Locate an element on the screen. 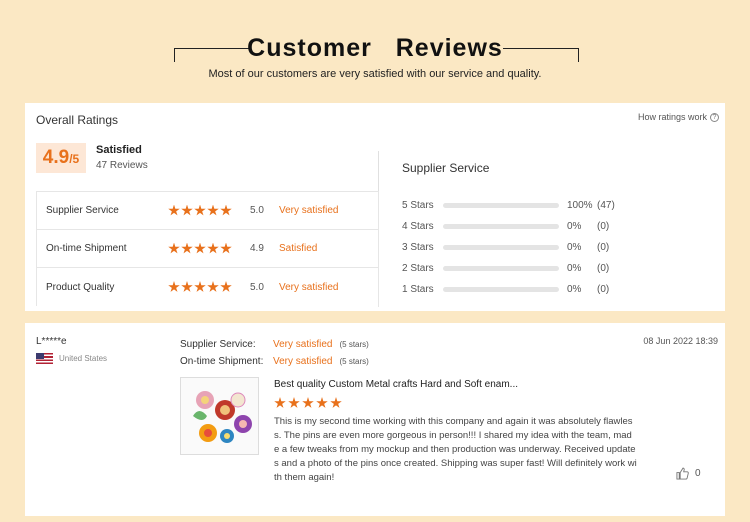  distribution-row: 3 Stars 0% (0) is located at coordinates (532, 247).